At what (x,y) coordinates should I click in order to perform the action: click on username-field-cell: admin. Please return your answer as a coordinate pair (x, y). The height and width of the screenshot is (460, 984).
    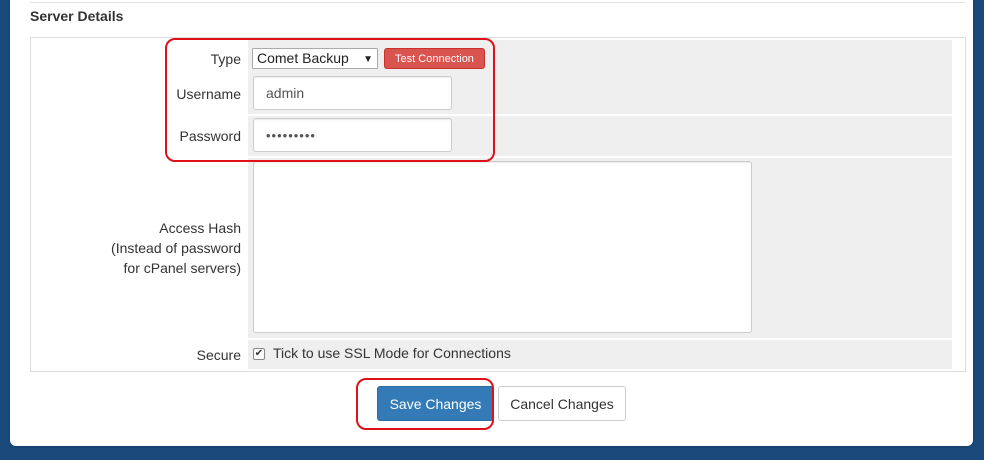
    Looking at the image, I should click on (600, 94).